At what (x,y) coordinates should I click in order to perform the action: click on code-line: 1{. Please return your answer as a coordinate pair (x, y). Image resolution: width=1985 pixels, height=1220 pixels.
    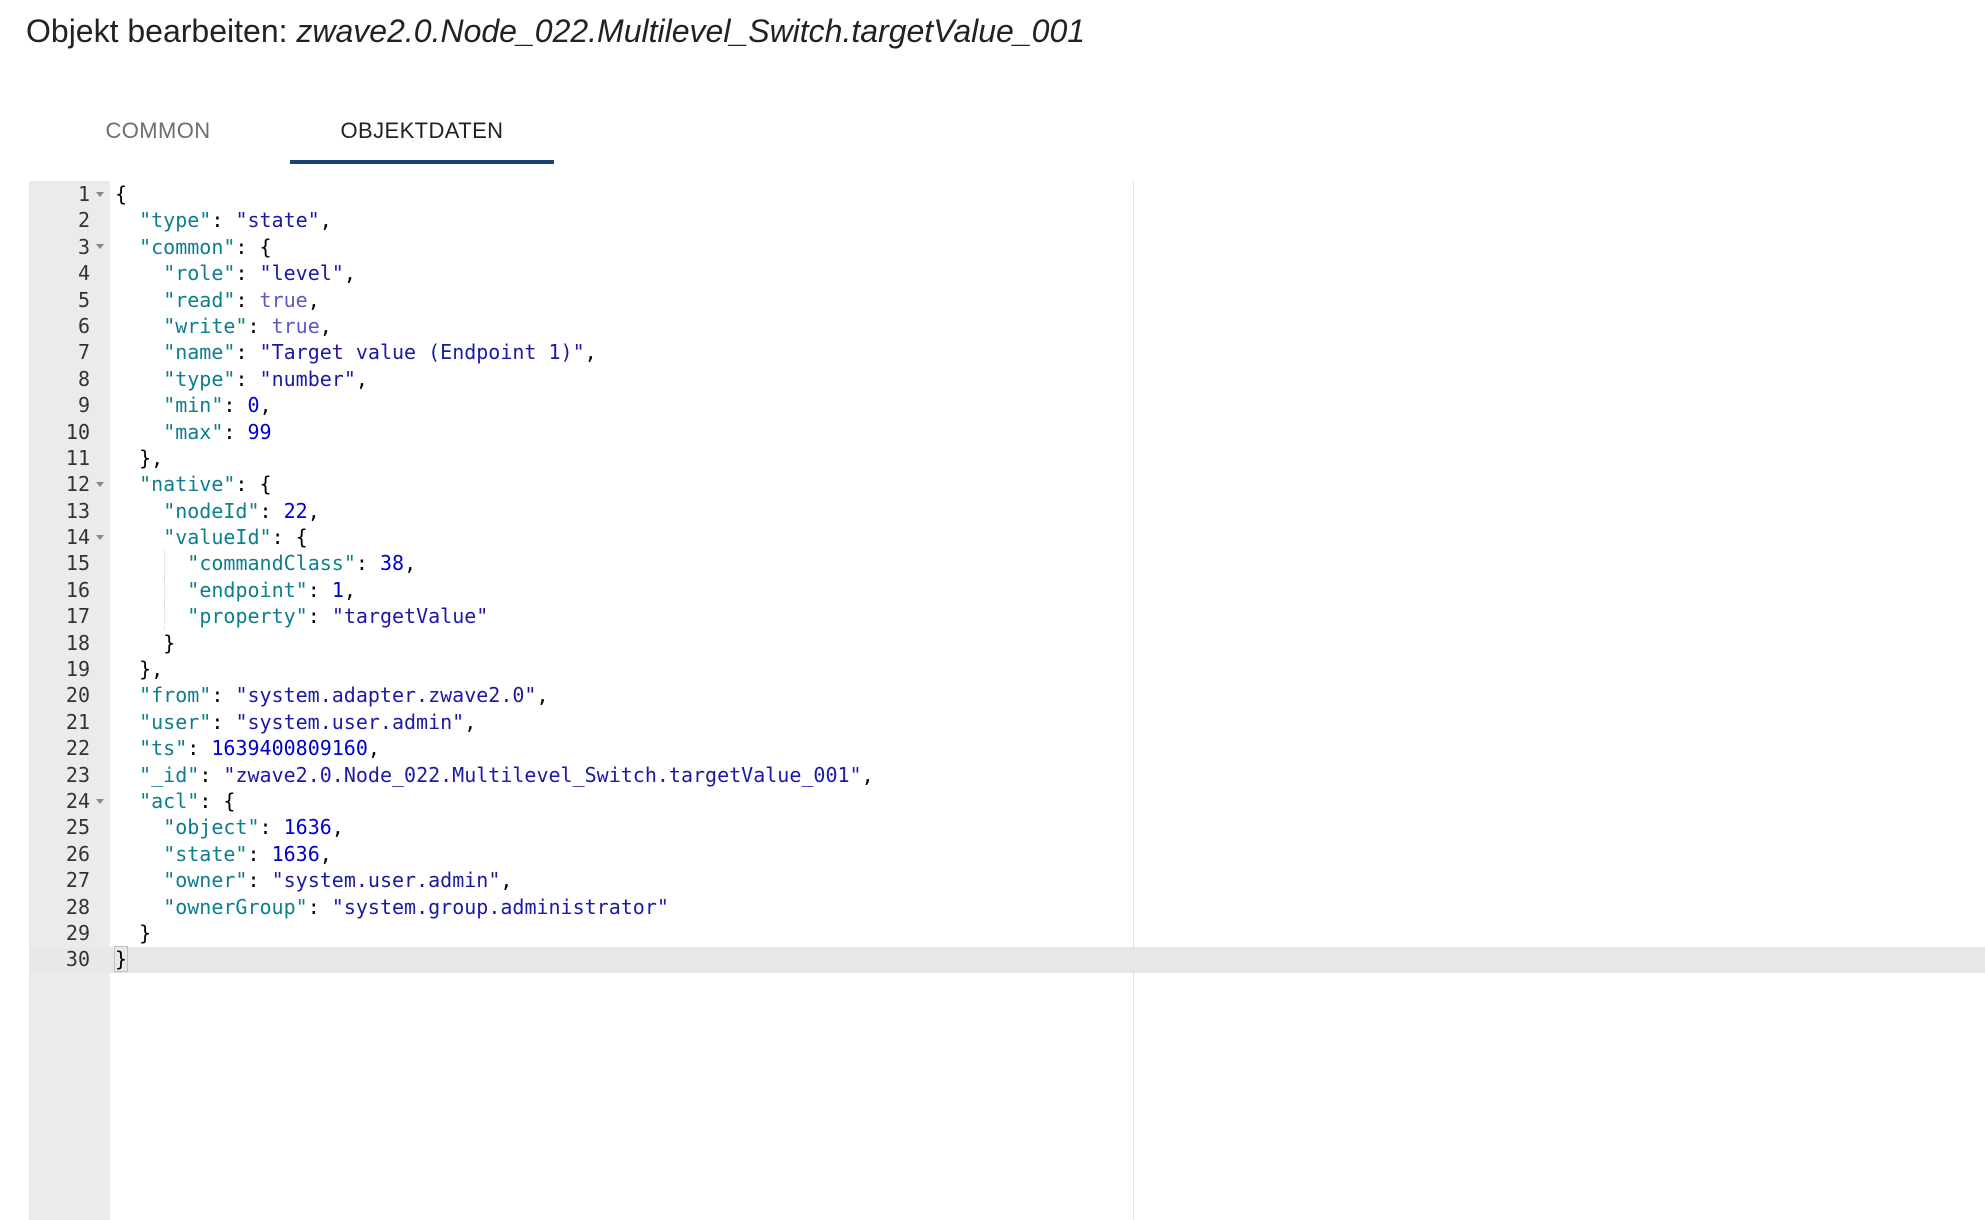
    Looking at the image, I should click on (1007, 194).